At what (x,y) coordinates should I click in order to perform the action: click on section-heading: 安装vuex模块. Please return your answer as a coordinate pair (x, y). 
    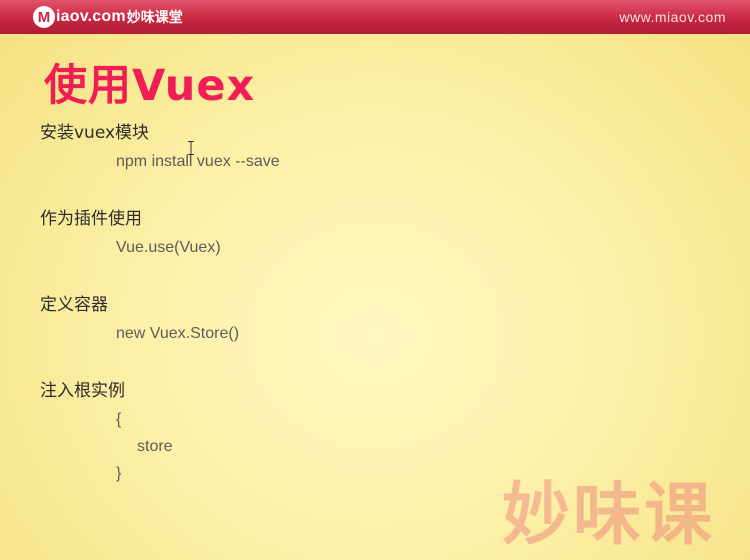
    Looking at the image, I should click on (95, 133).